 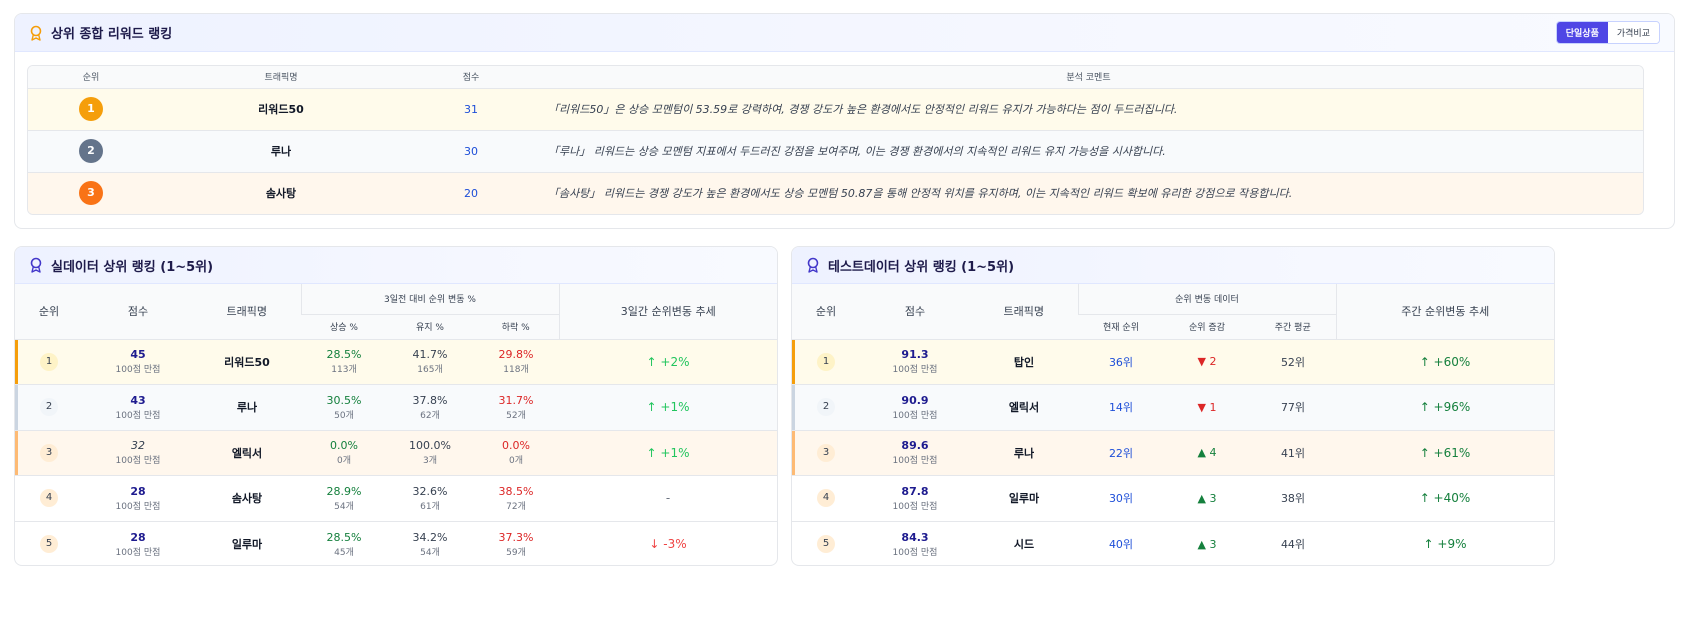 I want to click on score: 45, so click(x=138, y=355).